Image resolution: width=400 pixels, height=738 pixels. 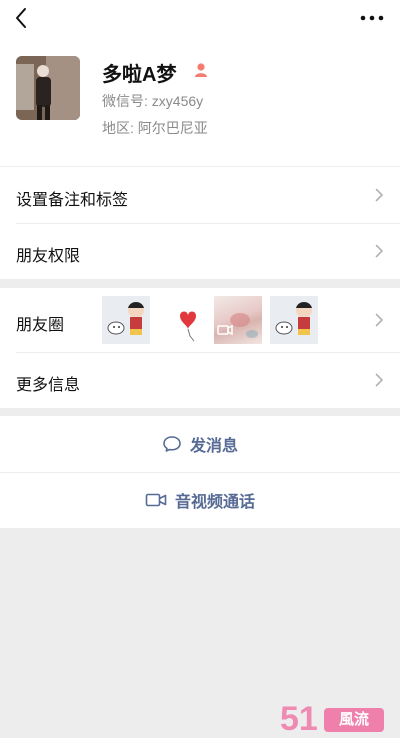 I want to click on more-options-icon, so click(x=372, y=18).